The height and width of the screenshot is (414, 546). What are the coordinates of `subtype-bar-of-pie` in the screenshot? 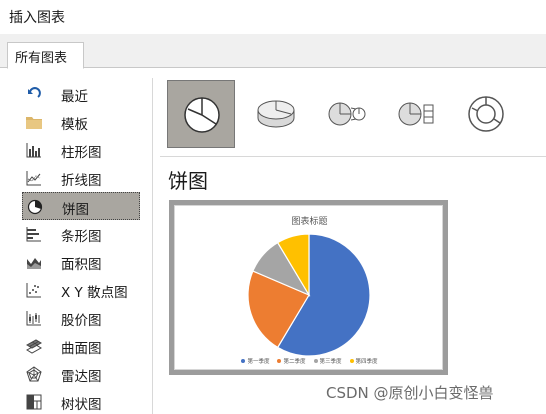 It's located at (416, 114).